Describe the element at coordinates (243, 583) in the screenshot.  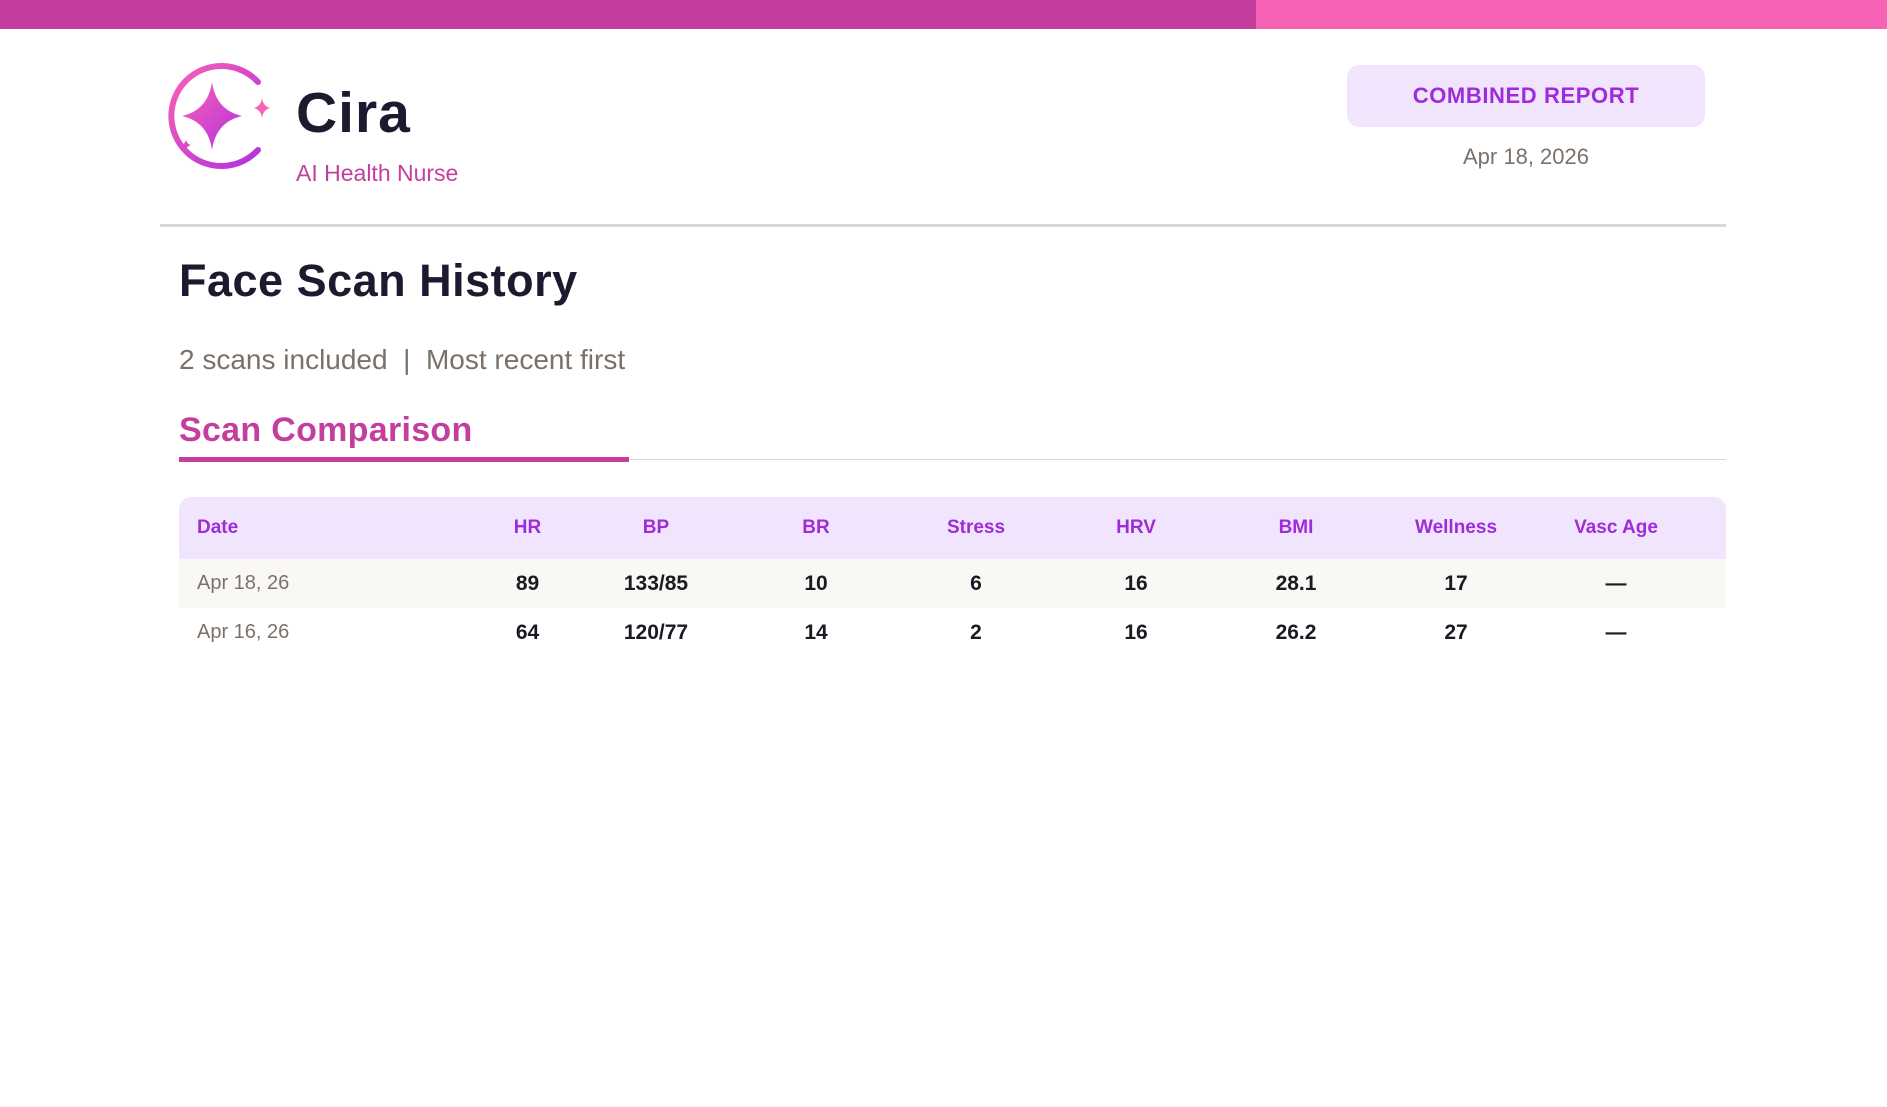
I see `cell-date: Apr 18, 26` at that location.